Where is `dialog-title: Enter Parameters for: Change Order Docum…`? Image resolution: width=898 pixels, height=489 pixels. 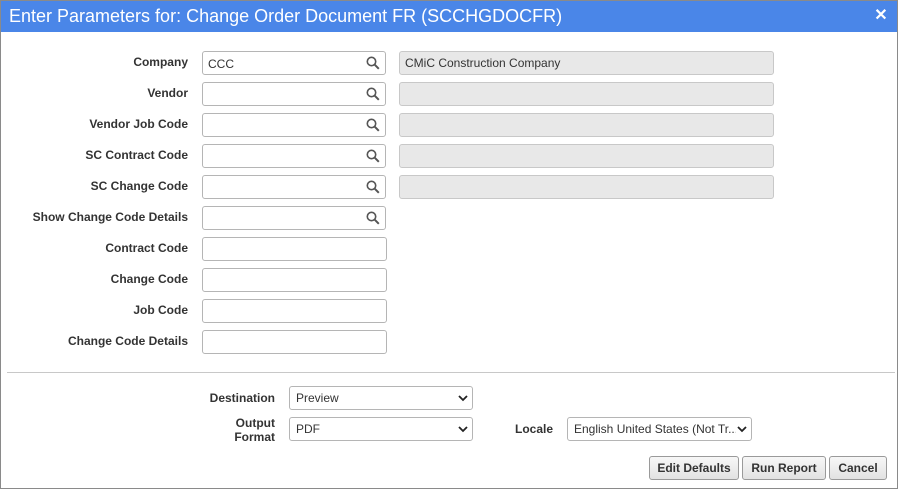 dialog-title: Enter Parameters for: Change Order Docum… is located at coordinates (286, 16).